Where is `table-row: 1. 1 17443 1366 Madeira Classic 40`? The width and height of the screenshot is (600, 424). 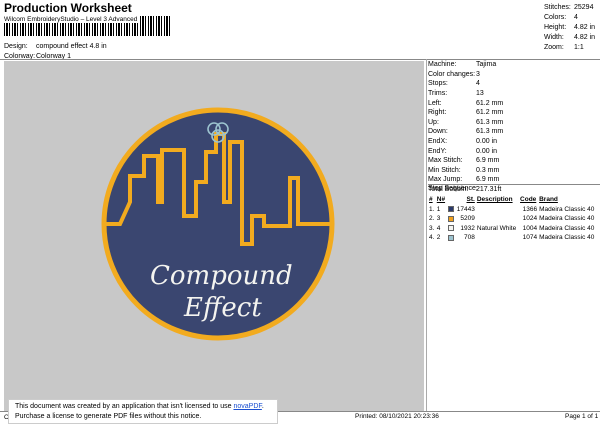 table-row: 1. 1 17443 1366 Madeira Classic 40 is located at coordinates (513, 210).